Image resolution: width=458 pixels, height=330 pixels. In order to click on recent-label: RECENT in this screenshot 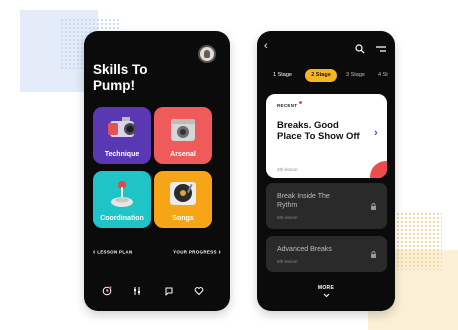, I will do `click(287, 105)`.